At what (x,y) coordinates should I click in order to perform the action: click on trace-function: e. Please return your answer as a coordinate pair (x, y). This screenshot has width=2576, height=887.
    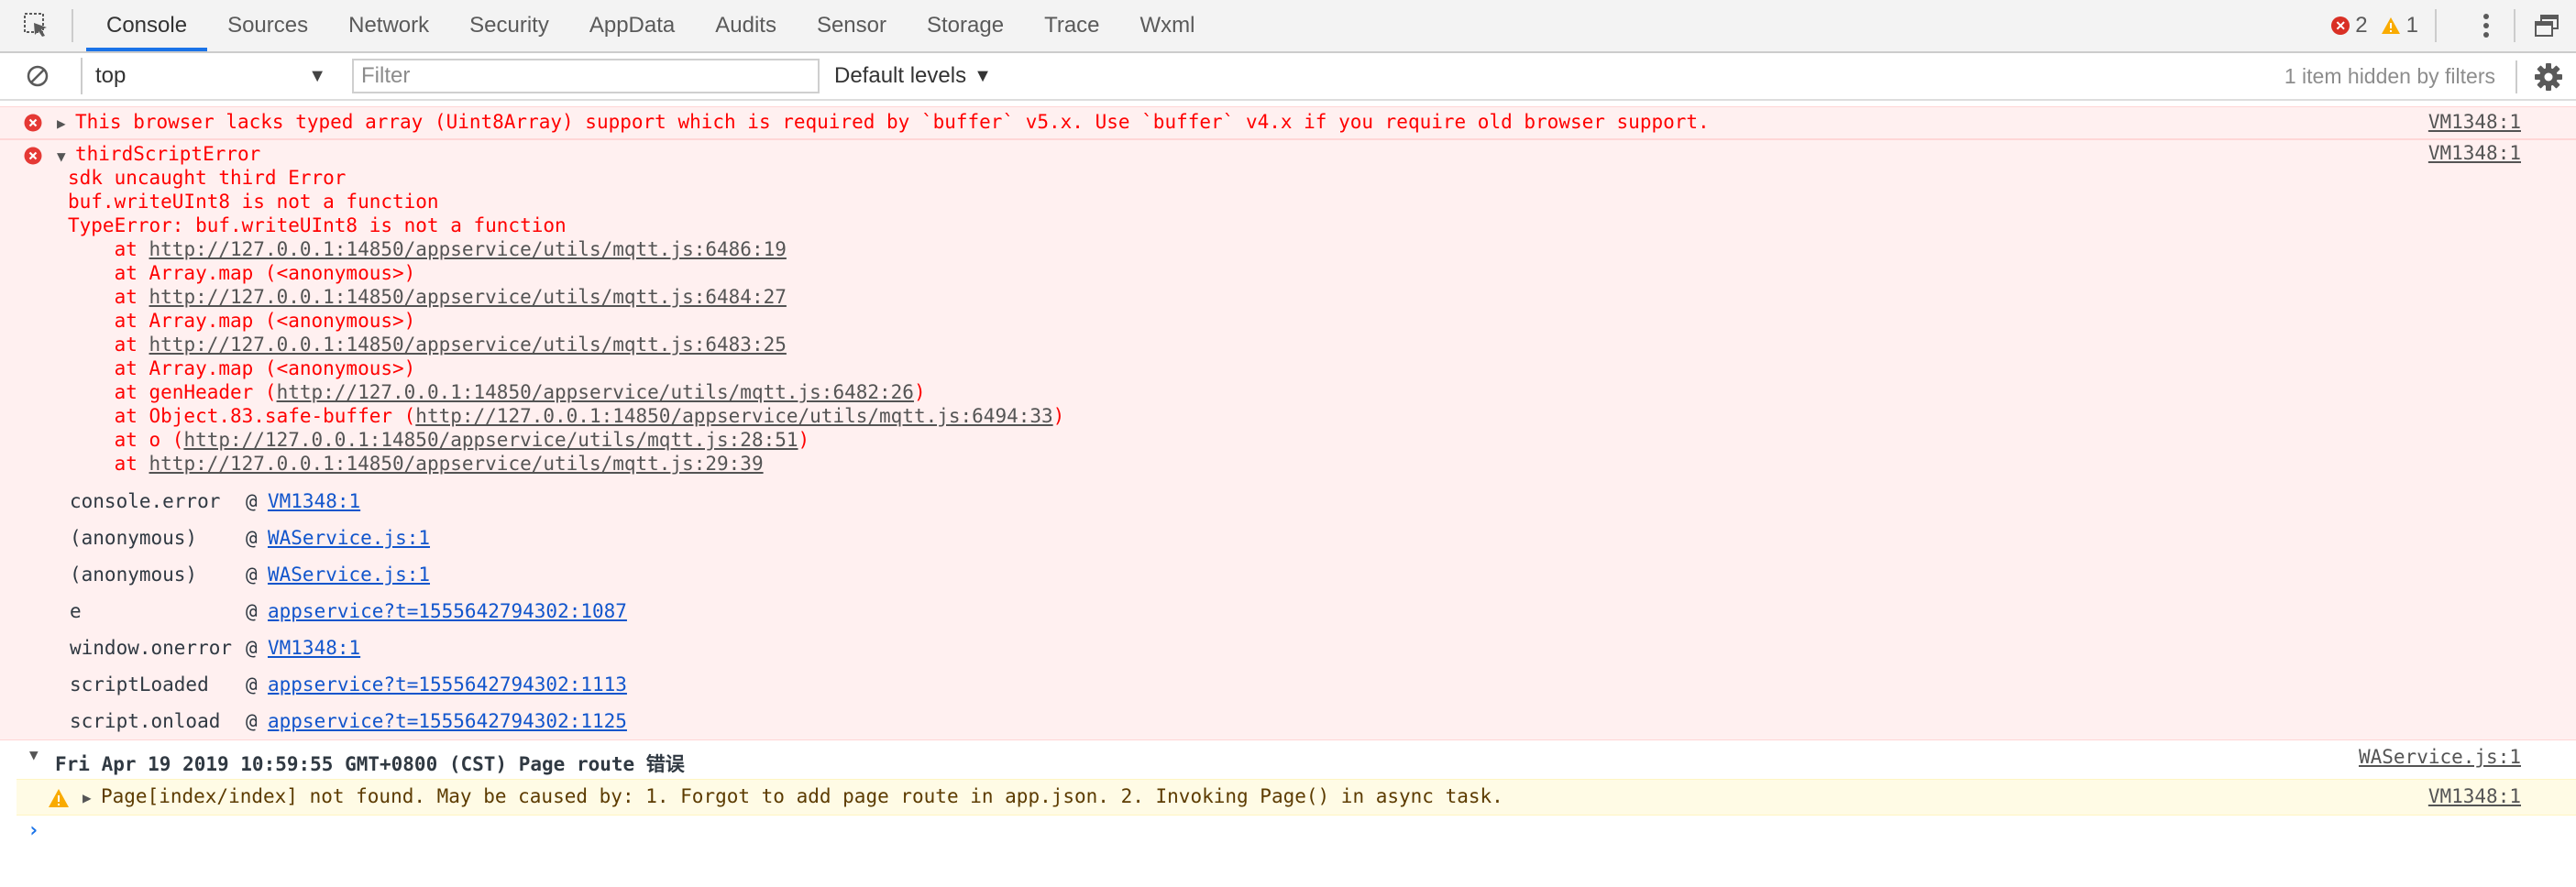
    Looking at the image, I should click on (76, 611).